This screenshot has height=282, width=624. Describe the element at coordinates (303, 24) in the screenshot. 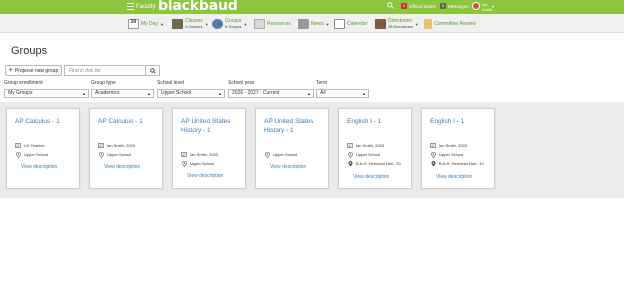

I see `news-icon` at that location.